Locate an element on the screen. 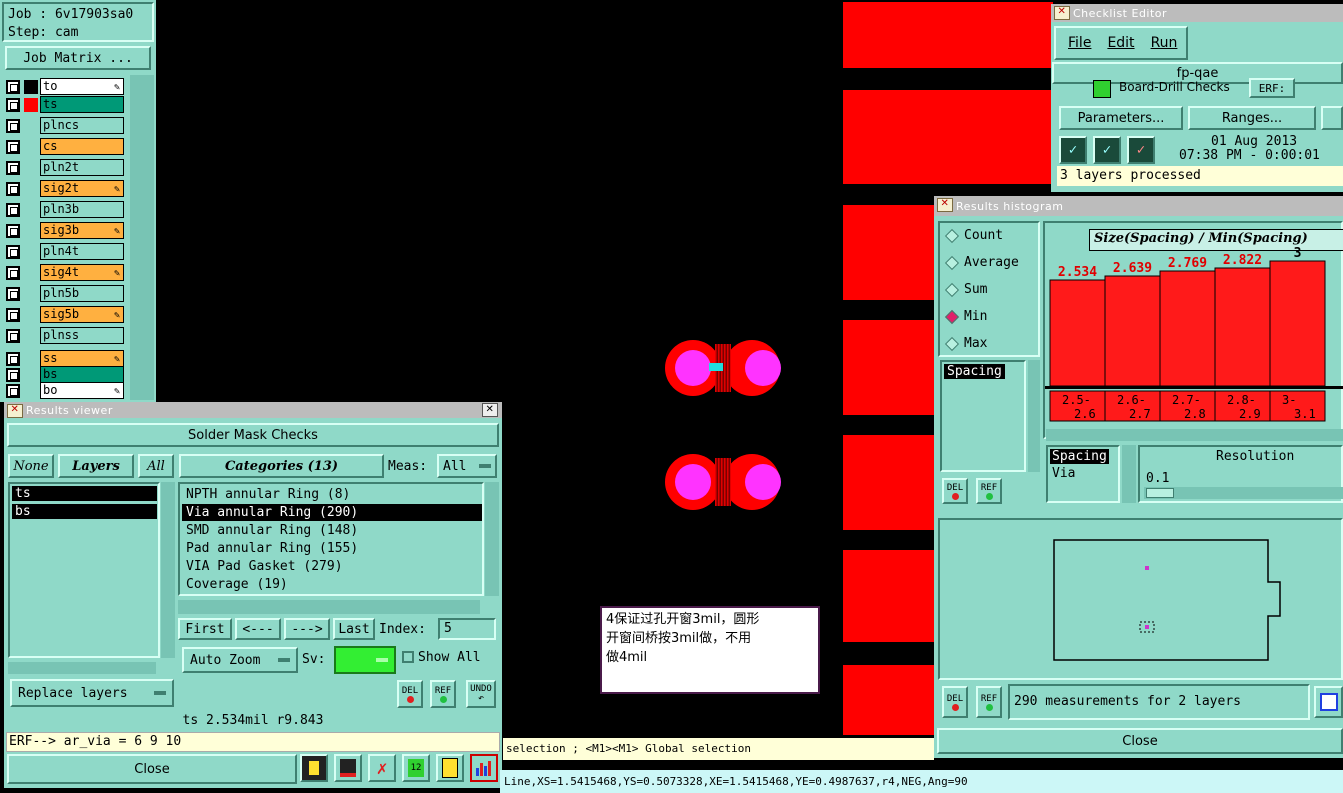  menu-run: Run is located at coordinates (1164, 43).